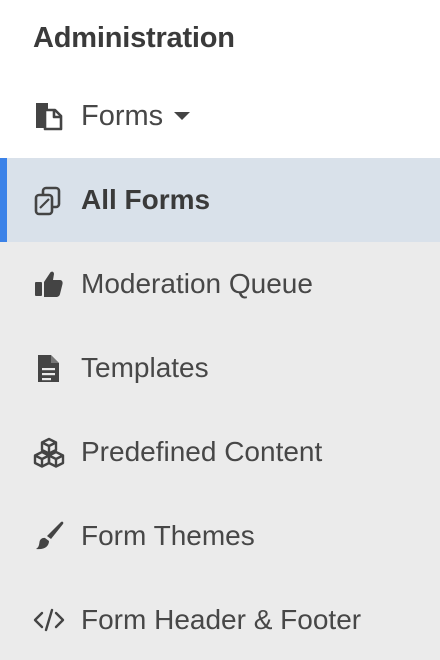  I want to click on thumbs-up-icon, so click(49, 284).